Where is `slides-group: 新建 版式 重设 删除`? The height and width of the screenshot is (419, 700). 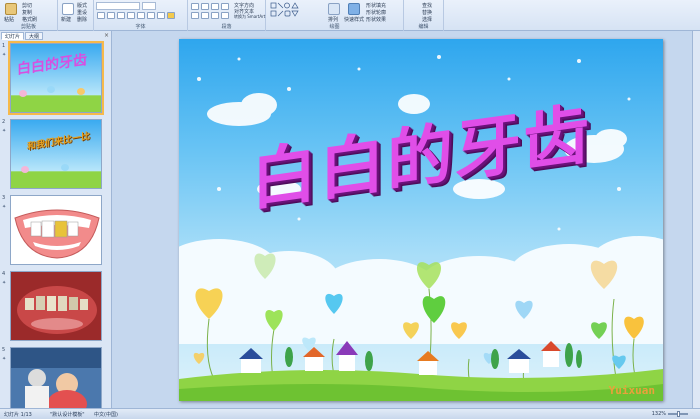 slides-group: 新建 版式 重设 删除 is located at coordinates (76, 15).